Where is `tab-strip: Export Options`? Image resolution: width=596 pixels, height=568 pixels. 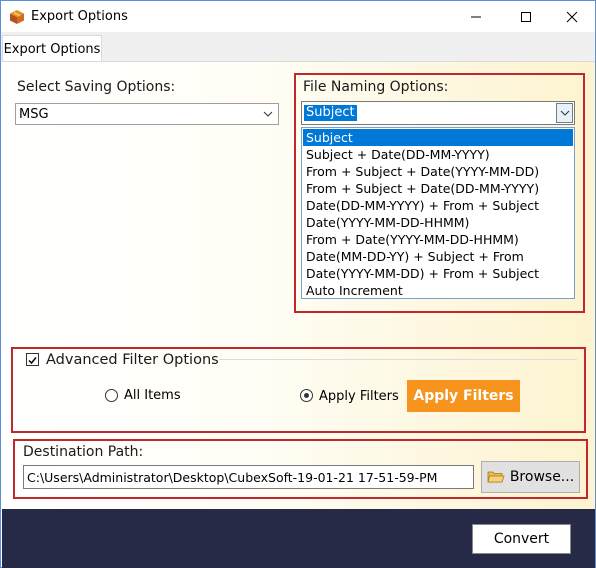
tab-strip: Export Options is located at coordinates (298, 47).